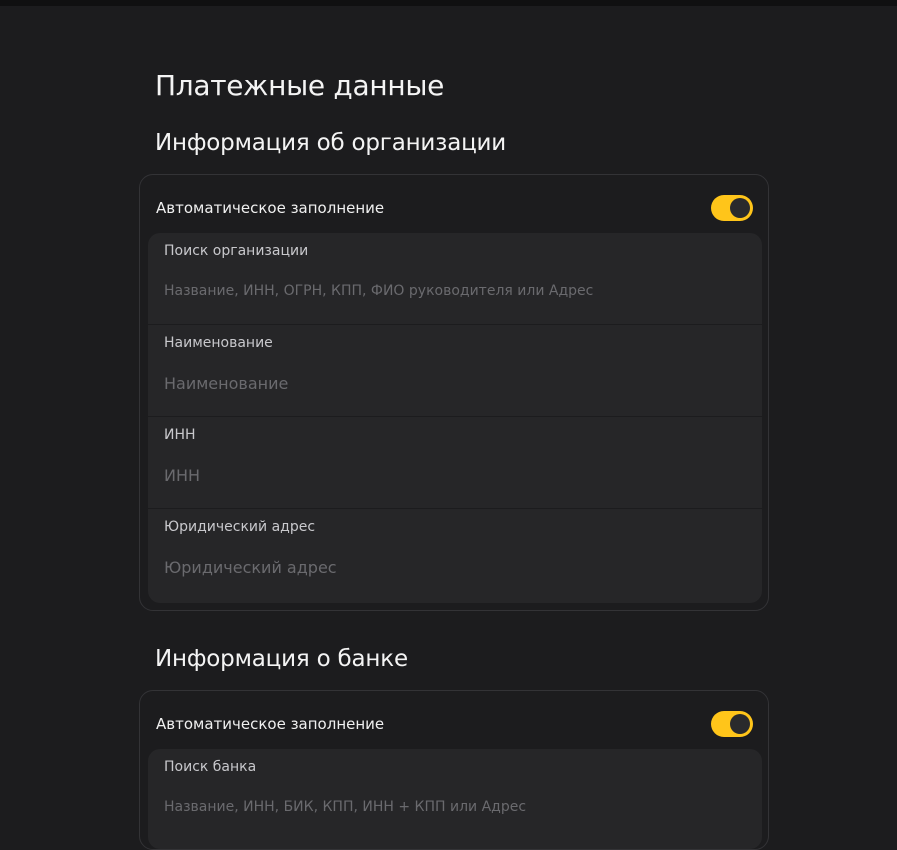  What do you see at coordinates (454, 807) in the screenshot?
I see `bank-search-input` at bounding box center [454, 807].